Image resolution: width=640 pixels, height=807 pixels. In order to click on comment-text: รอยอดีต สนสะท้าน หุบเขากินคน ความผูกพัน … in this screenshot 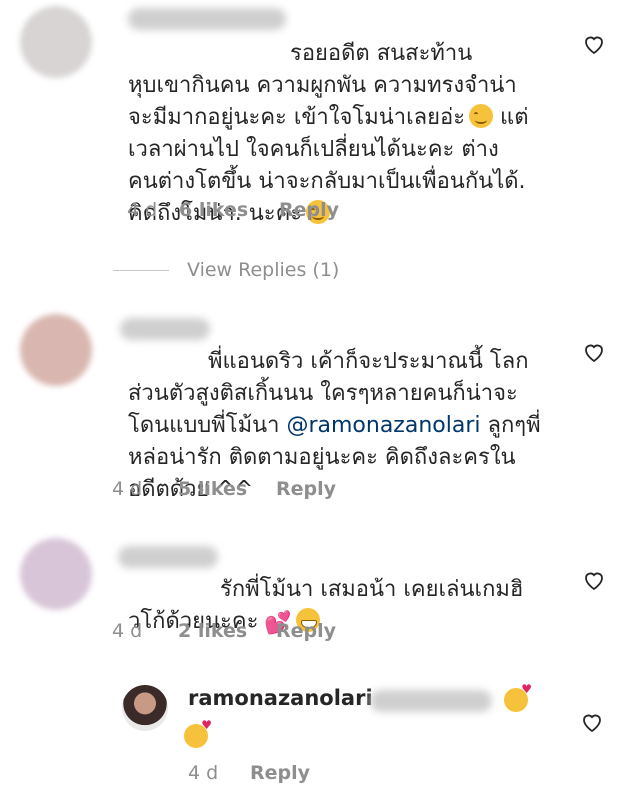, I will do `click(328, 133)`.